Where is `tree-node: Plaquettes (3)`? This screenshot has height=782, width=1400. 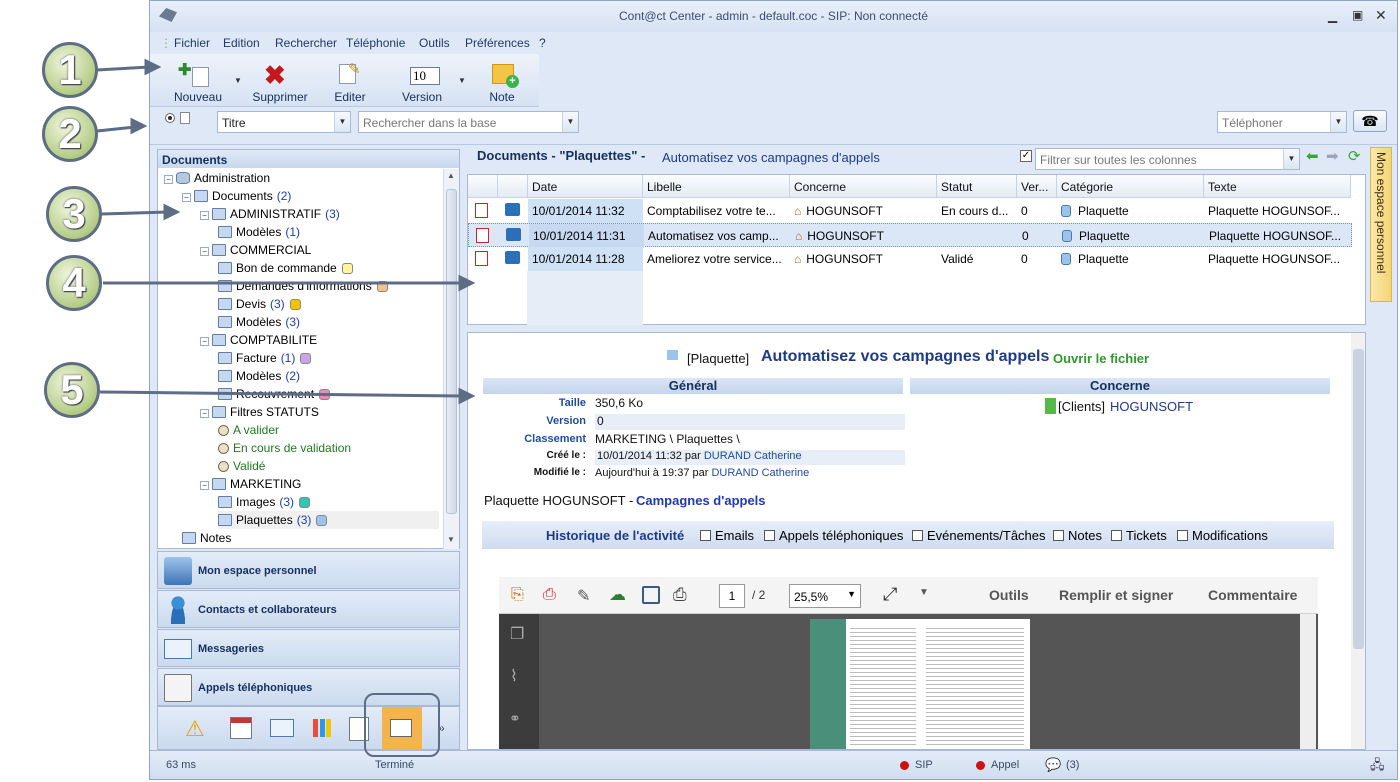
tree-node: Plaquettes (3) is located at coordinates (328, 520).